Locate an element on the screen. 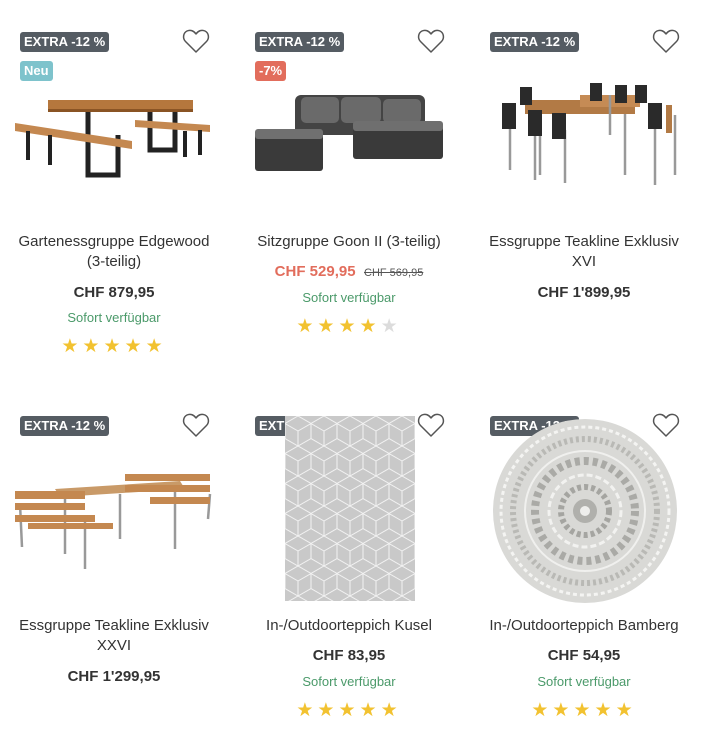 The image size is (713, 754). product-price: CHF 54,95 is located at coordinates (584, 655).